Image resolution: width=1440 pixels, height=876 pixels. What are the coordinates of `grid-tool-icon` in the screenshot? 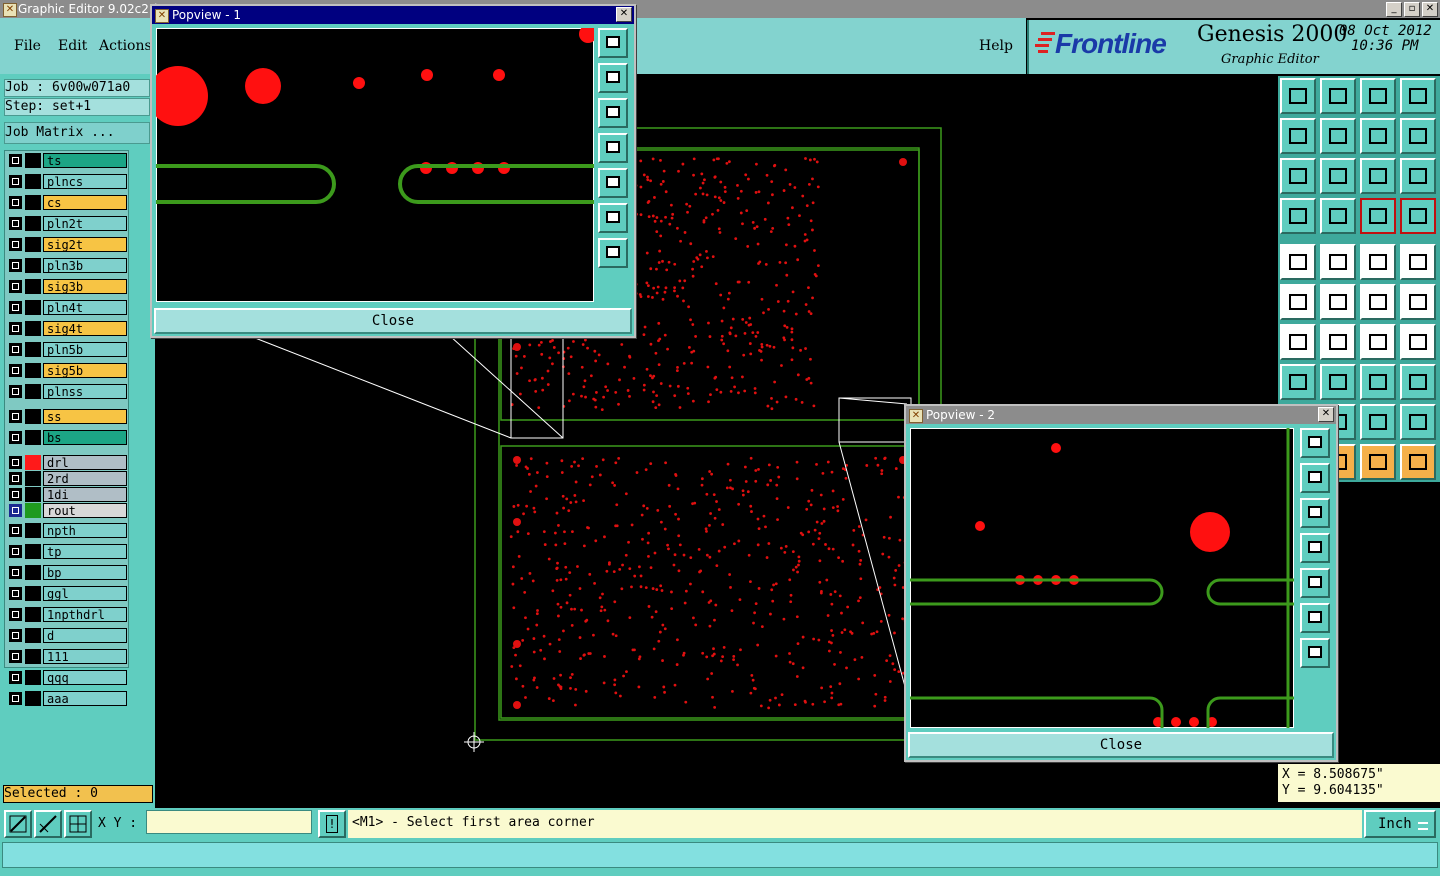 It's located at (78, 824).